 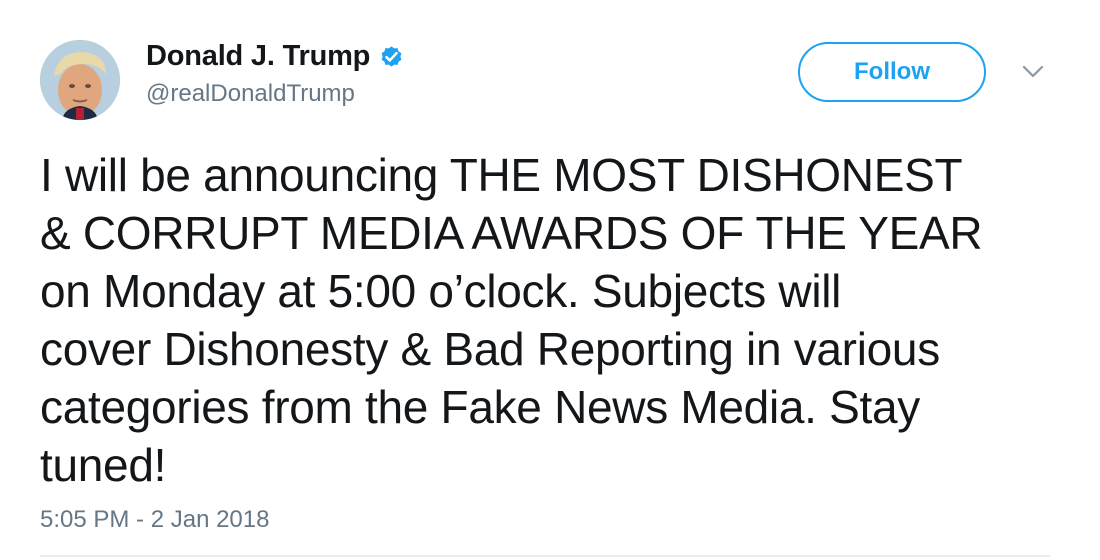 What do you see at coordinates (892, 72) in the screenshot?
I see `follow-button: Follow` at bounding box center [892, 72].